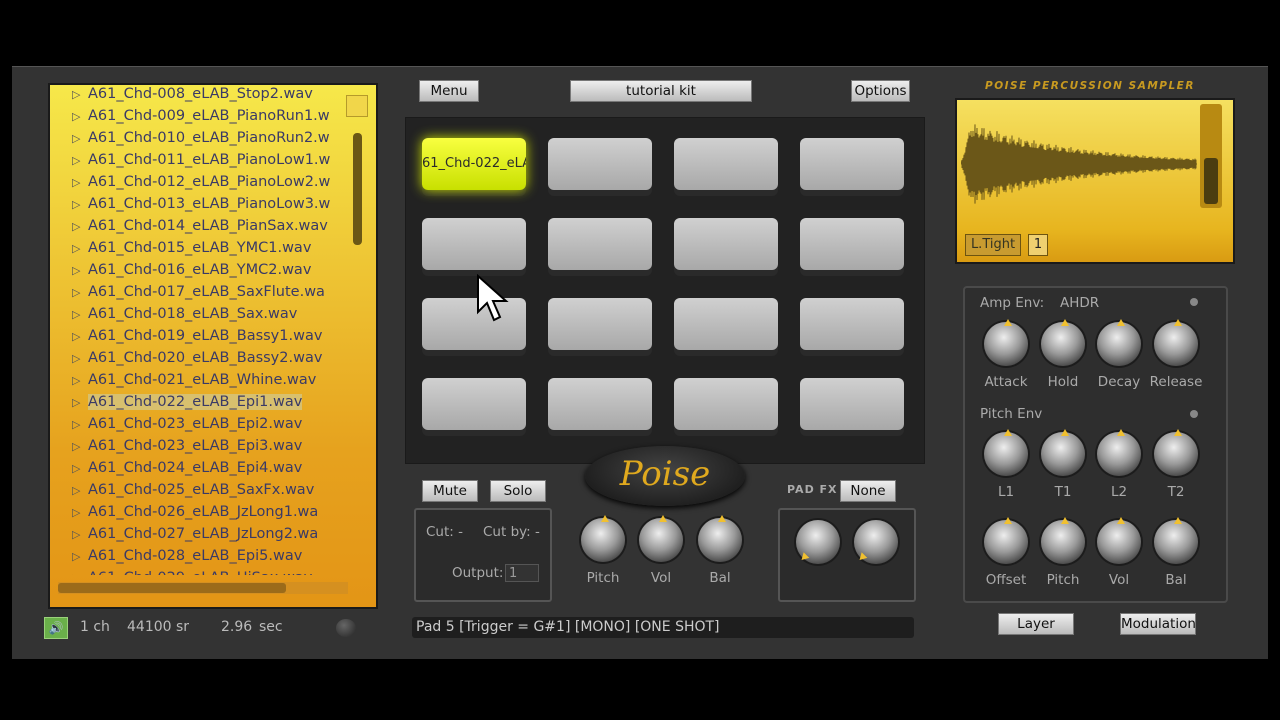  Describe the element at coordinates (346, 628) in the screenshot. I see `preview-volume-knob` at that location.